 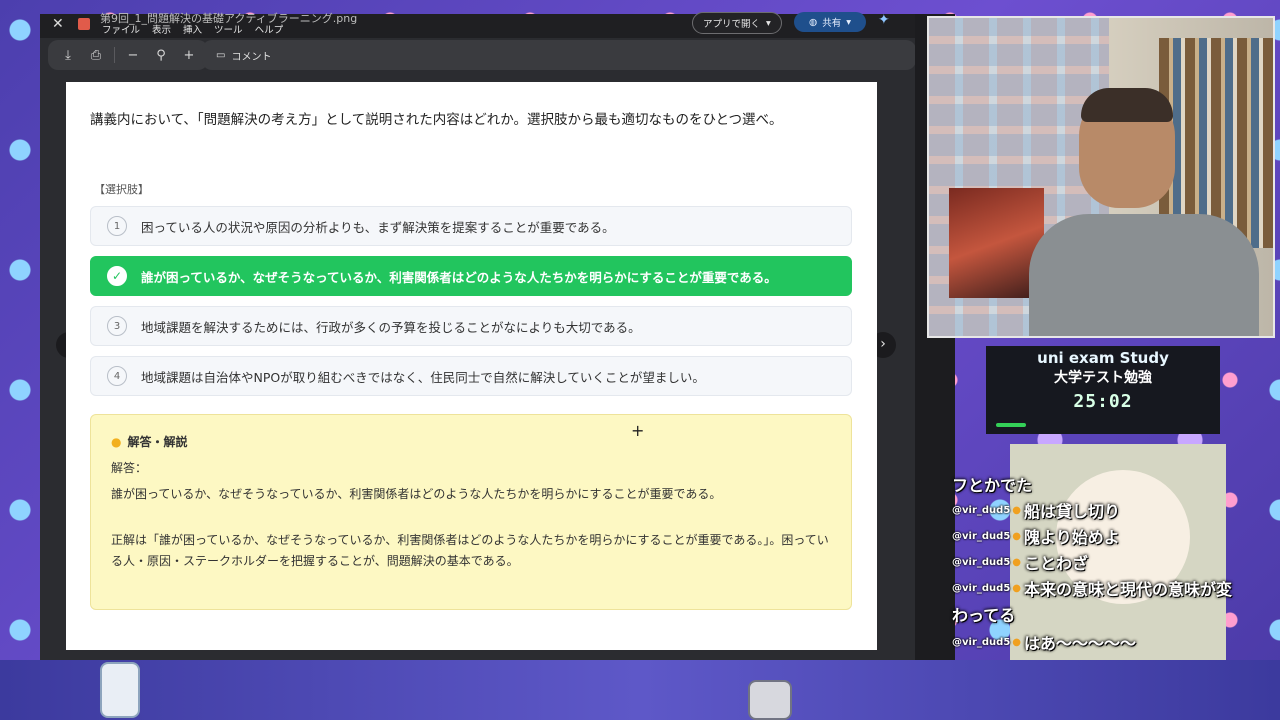 What do you see at coordinates (1072, 537) in the screenshot?
I see `chat-message-text: 隗より始めよ` at bounding box center [1072, 537].